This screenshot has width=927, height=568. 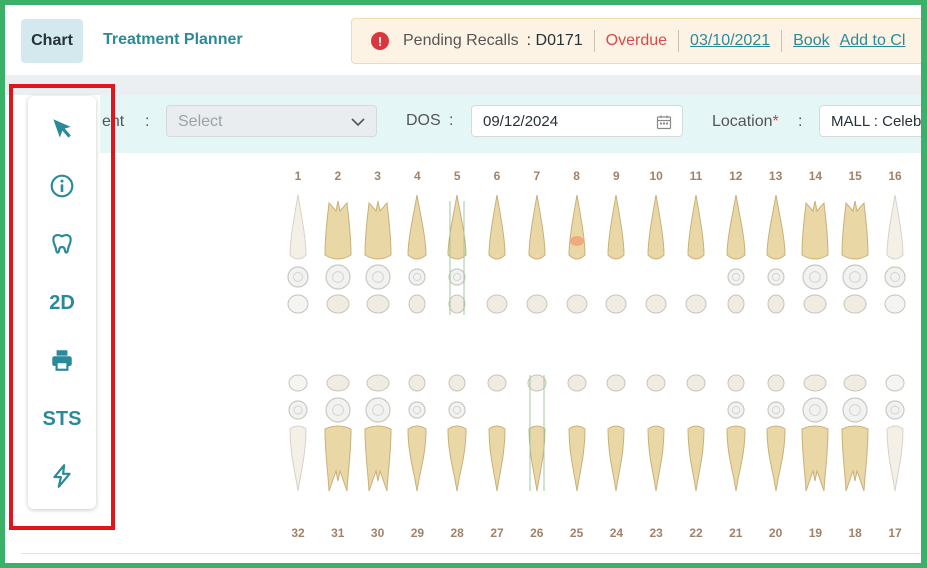 I want to click on location-value: MALL : Celeb, so click(x=876, y=121).